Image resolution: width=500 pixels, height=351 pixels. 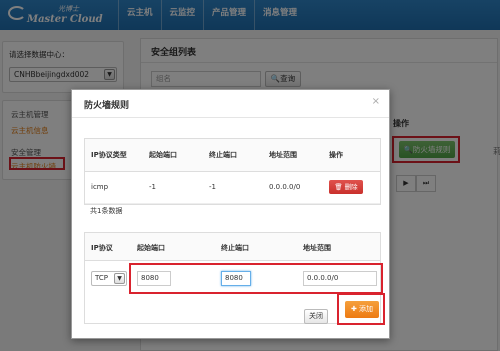 What do you see at coordinates (338, 187) in the screenshot?
I see `trash-icon: 🗑` at bounding box center [338, 187].